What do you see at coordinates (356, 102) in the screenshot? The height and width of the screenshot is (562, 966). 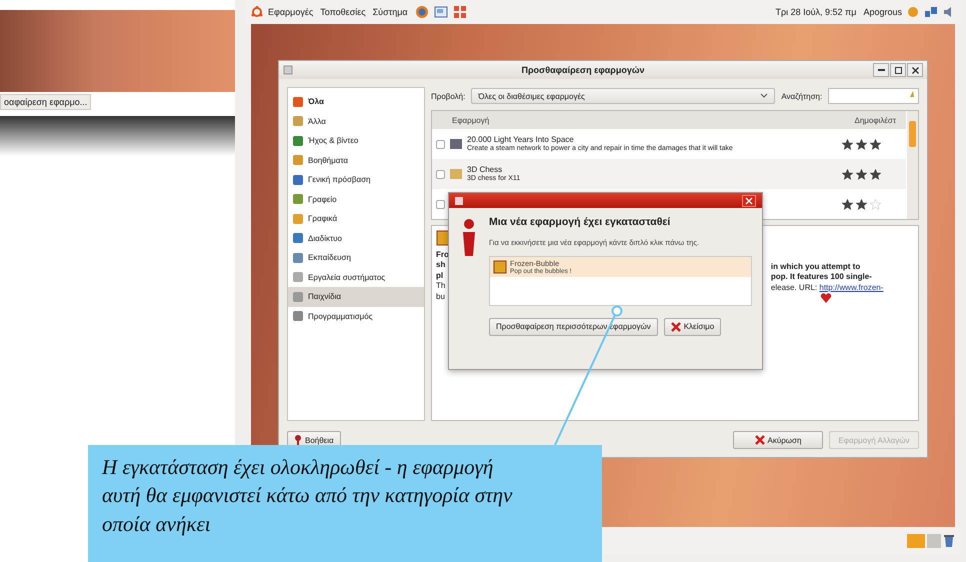 I see `category-item: Όλα` at bounding box center [356, 102].